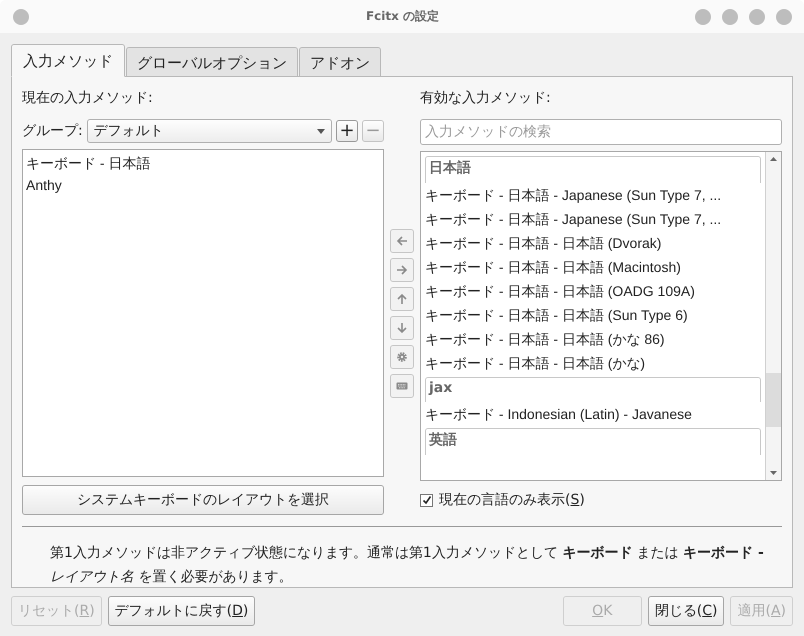 The width and height of the screenshot is (804, 636). What do you see at coordinates (485, 98) in the screenshot?
I see `section-heading: 有効な入力メソッド:` at bounding box center [485, 98].